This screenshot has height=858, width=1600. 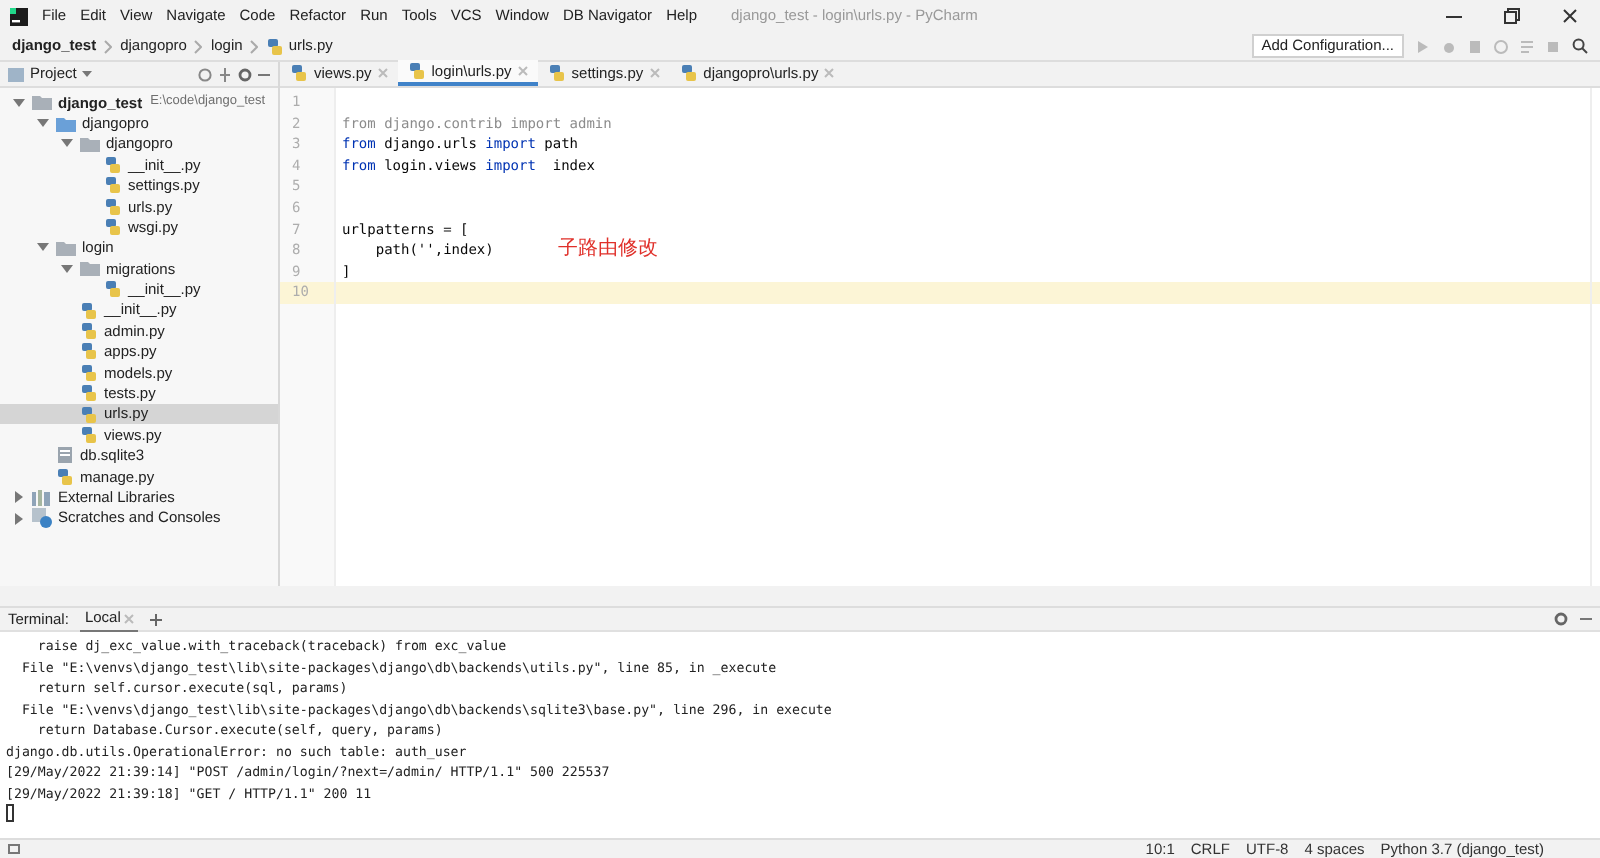 I want to click on terminal-cursor, so click(x=10, y=813).